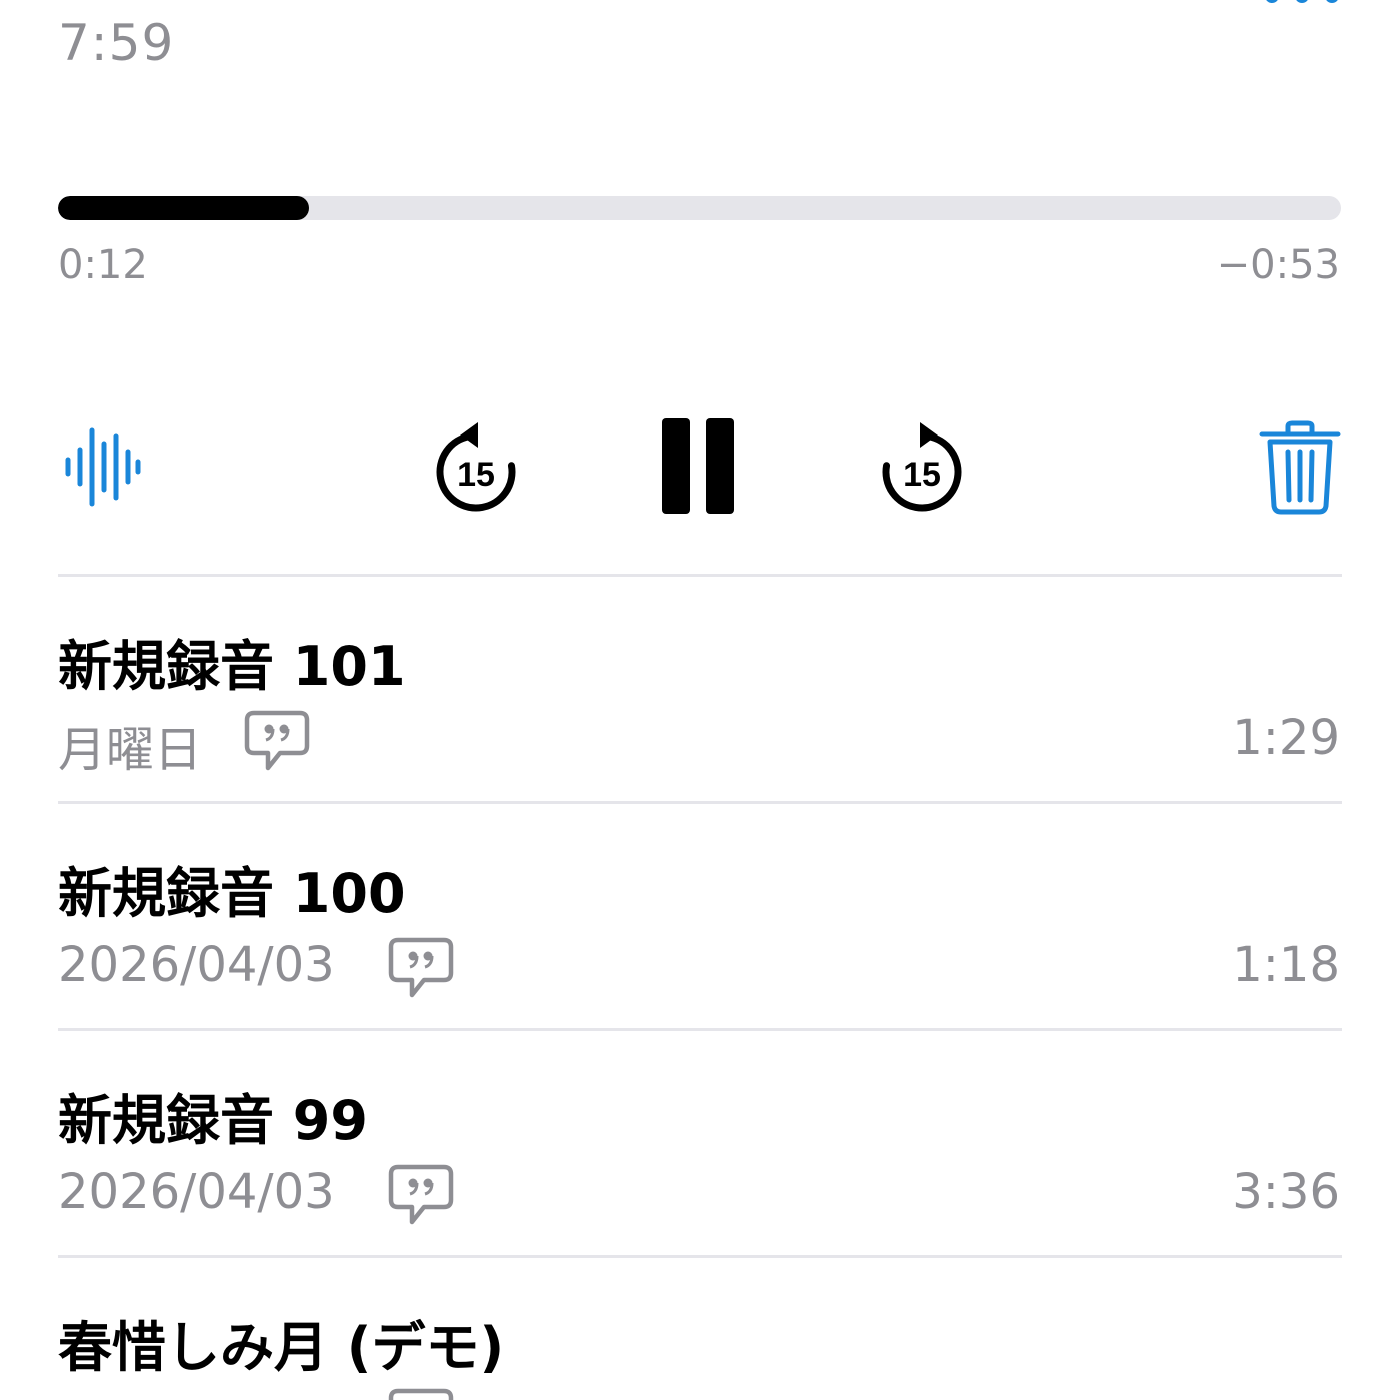 This screenshot has width=1400, height=1400. I want to click on recording-title: 新規録音 100, so click(232, 893).